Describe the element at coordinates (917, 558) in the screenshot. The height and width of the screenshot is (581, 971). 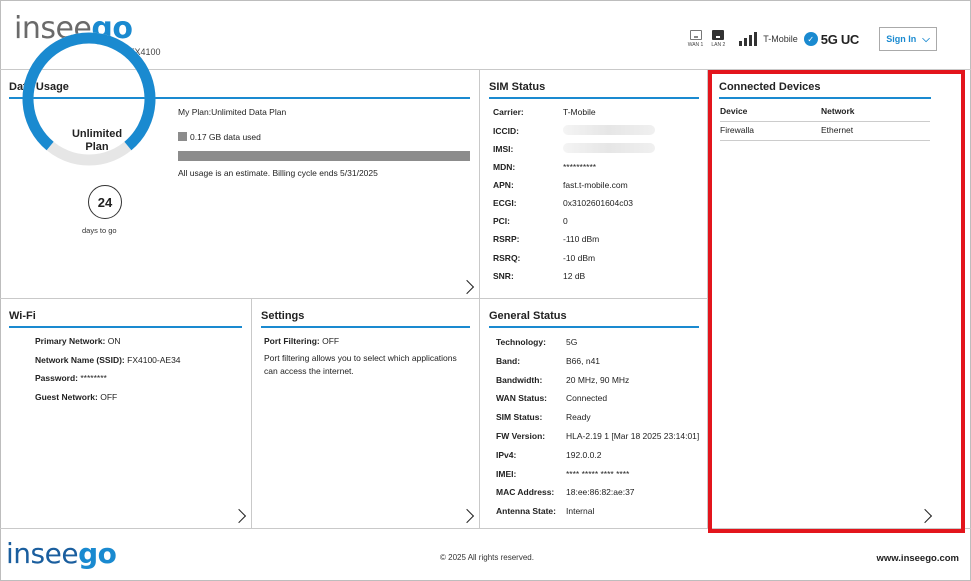
I see `website-link: www.inseego.com` at that location.